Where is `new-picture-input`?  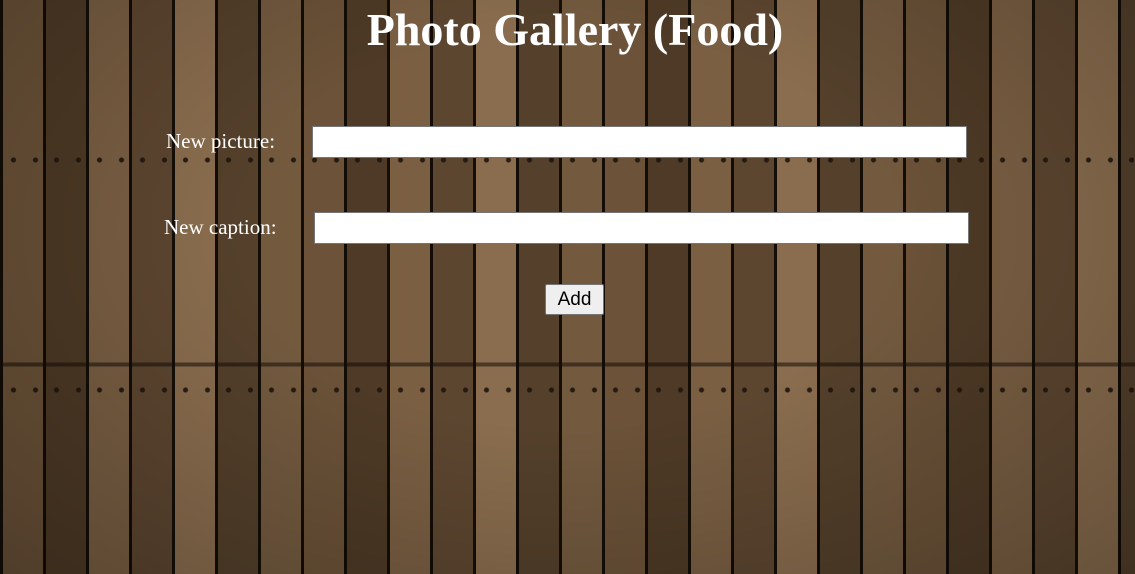 new-picture-input is located at coordinates (639, 142).